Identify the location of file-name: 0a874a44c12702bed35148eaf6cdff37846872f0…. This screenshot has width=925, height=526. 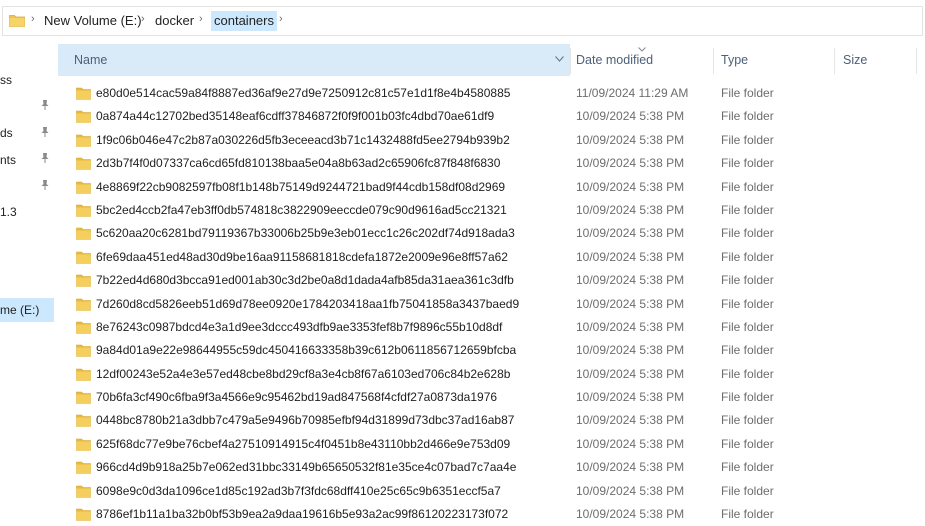
(295, 116).